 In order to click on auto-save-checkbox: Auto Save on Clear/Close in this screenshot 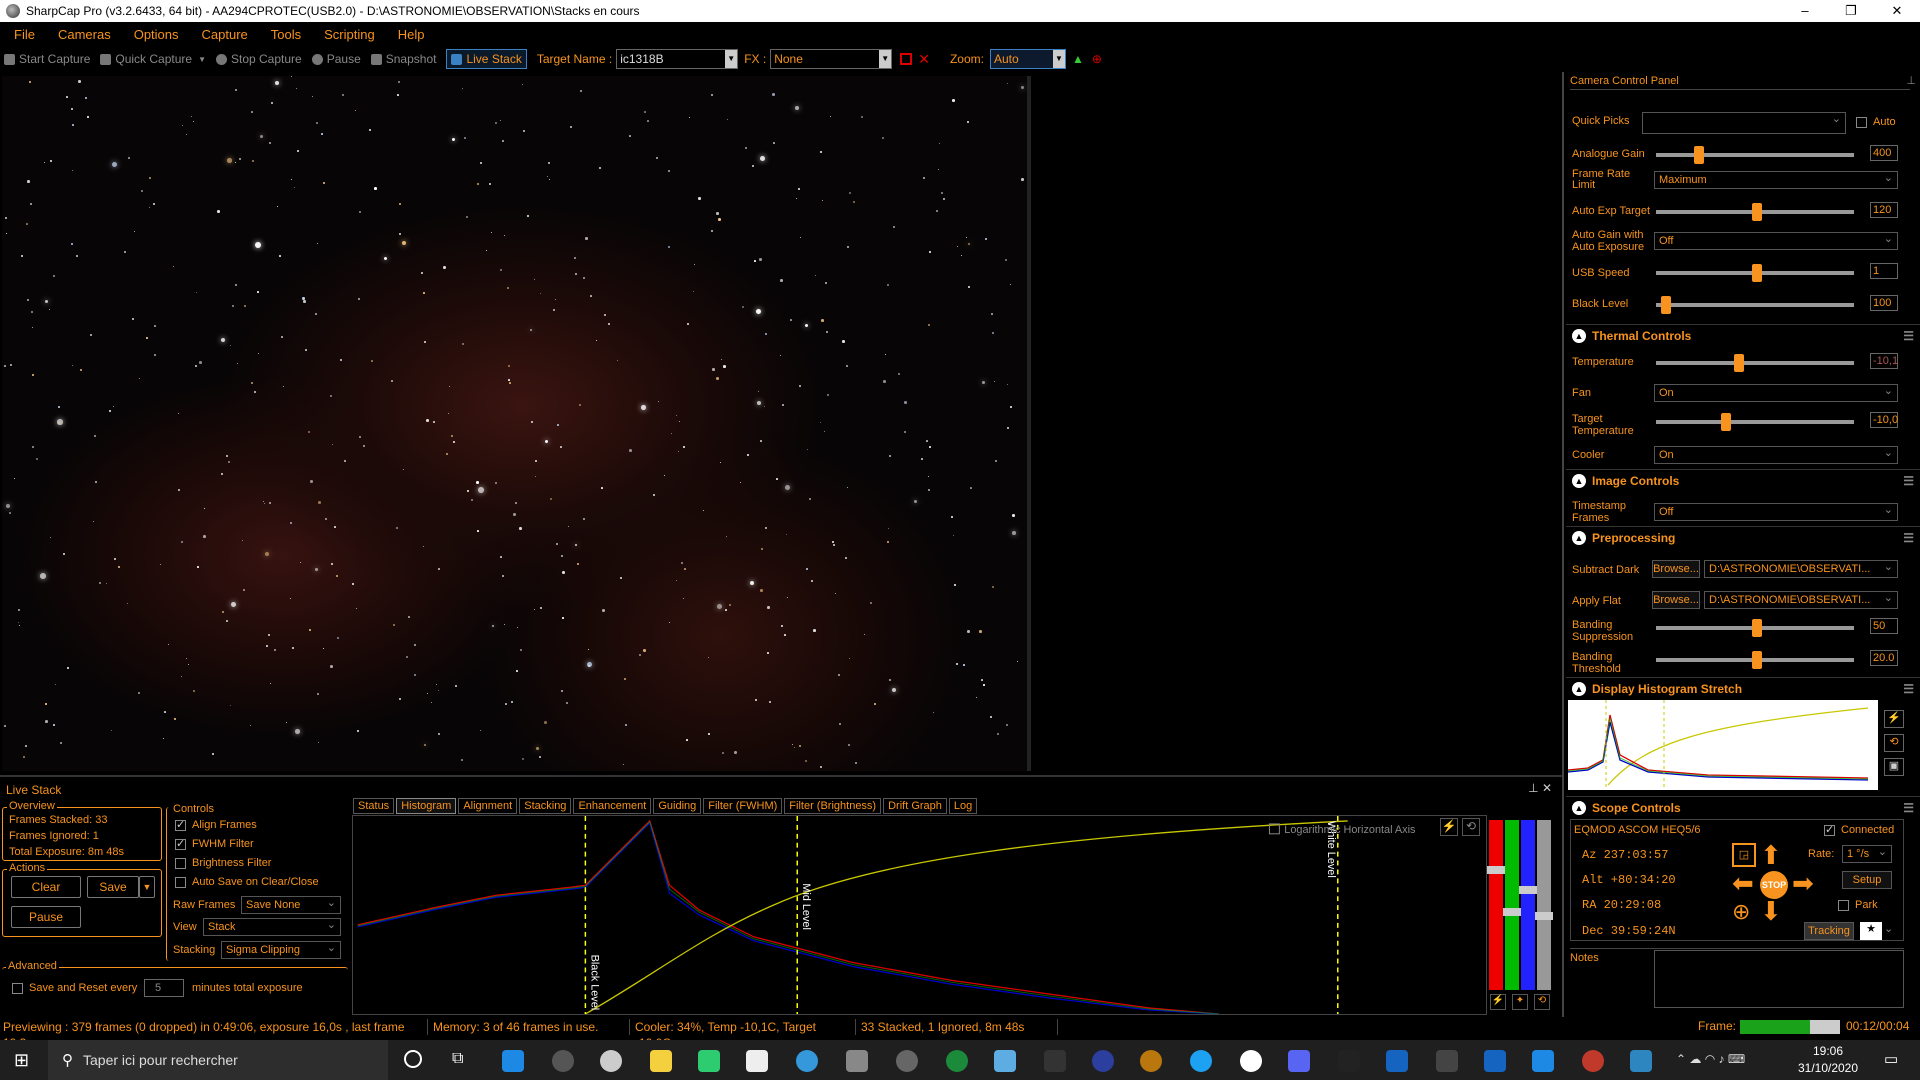, I will do `click(247, 882)`.